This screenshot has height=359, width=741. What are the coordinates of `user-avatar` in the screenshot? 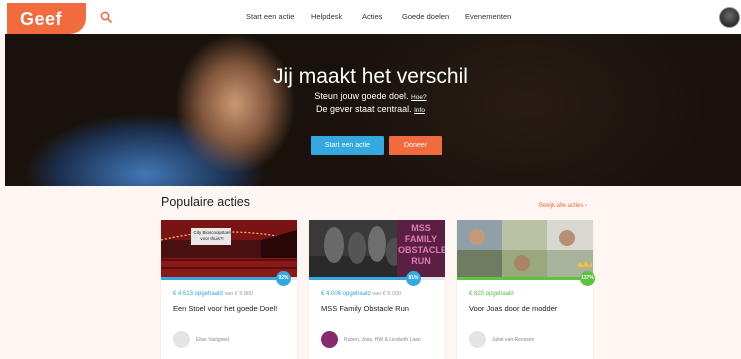 It's located at (729, 17).